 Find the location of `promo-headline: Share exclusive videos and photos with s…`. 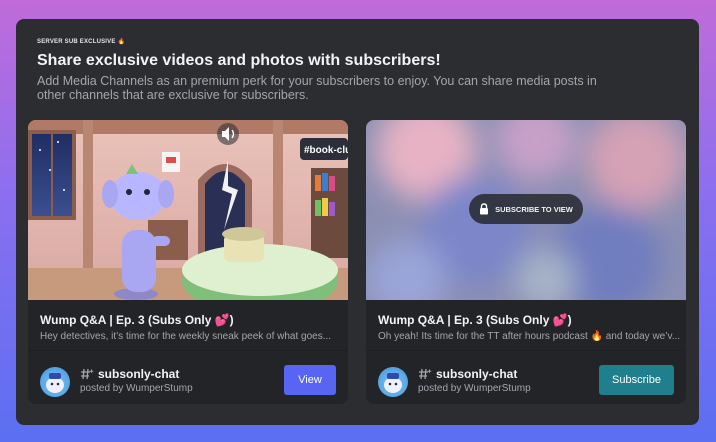

promo-headline: Share exclusive videos and photos with s… is located at coordinates (239, 60).